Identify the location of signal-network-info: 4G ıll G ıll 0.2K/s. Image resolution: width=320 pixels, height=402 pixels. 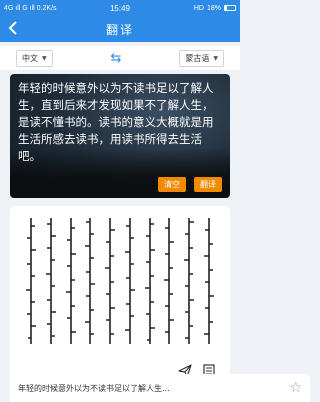
(30, 8).